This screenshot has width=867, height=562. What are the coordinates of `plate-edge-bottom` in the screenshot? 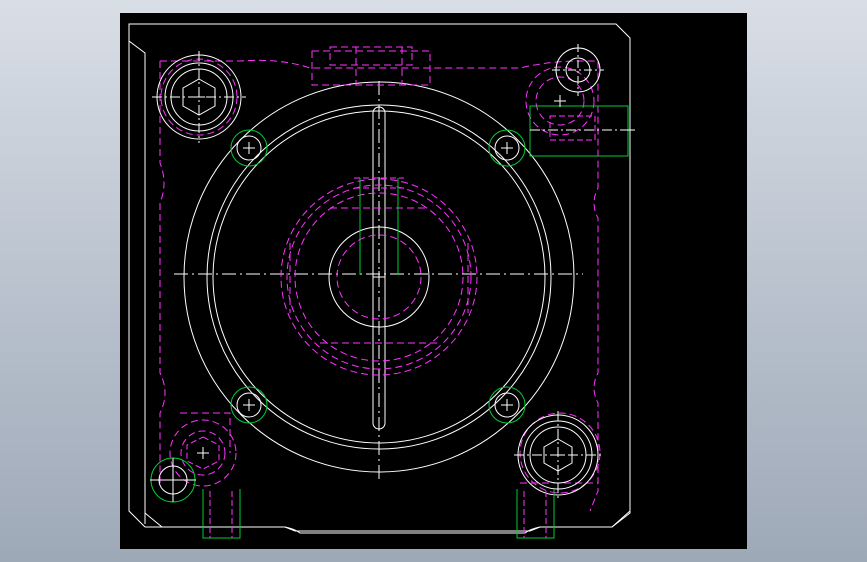 It's located at (388, 522).